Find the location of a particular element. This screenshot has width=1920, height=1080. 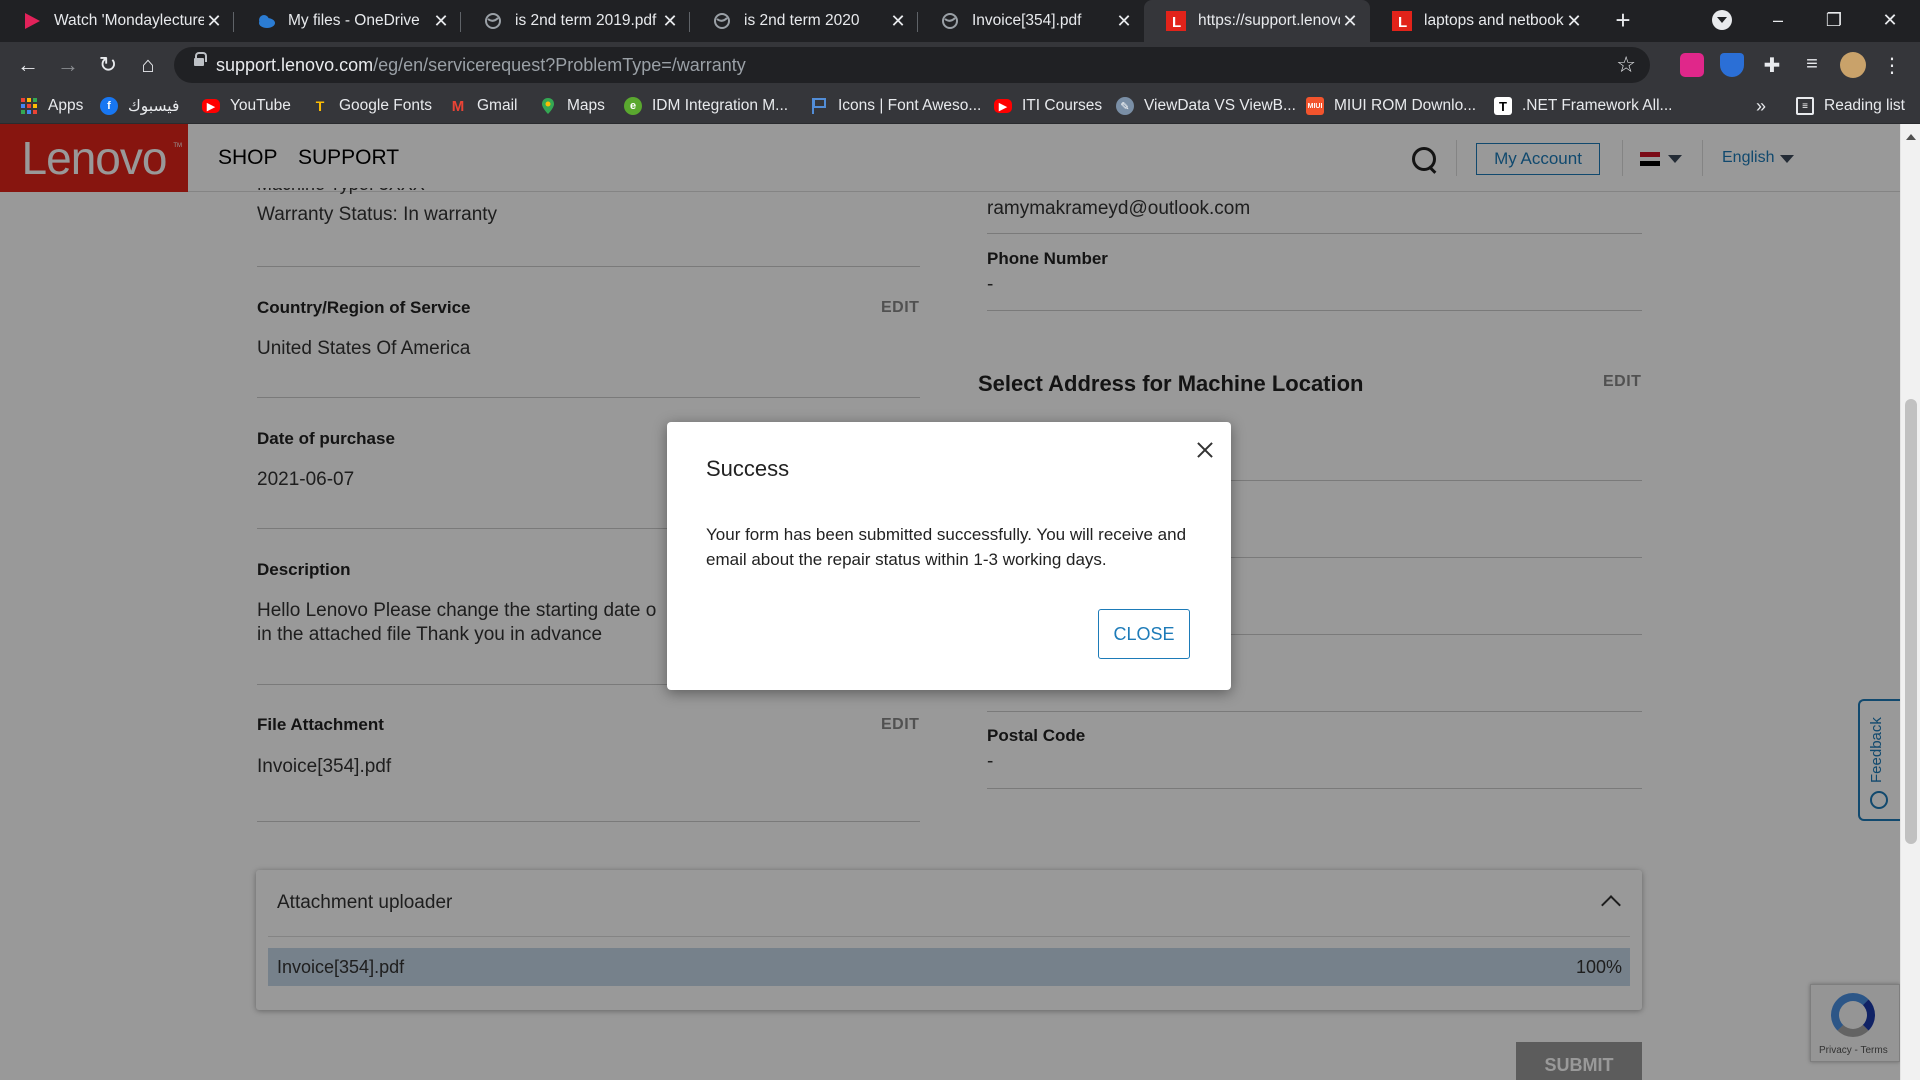

bookmark-iti-courses: ▶ ITI Courses is located at coordinates (1048, 106).